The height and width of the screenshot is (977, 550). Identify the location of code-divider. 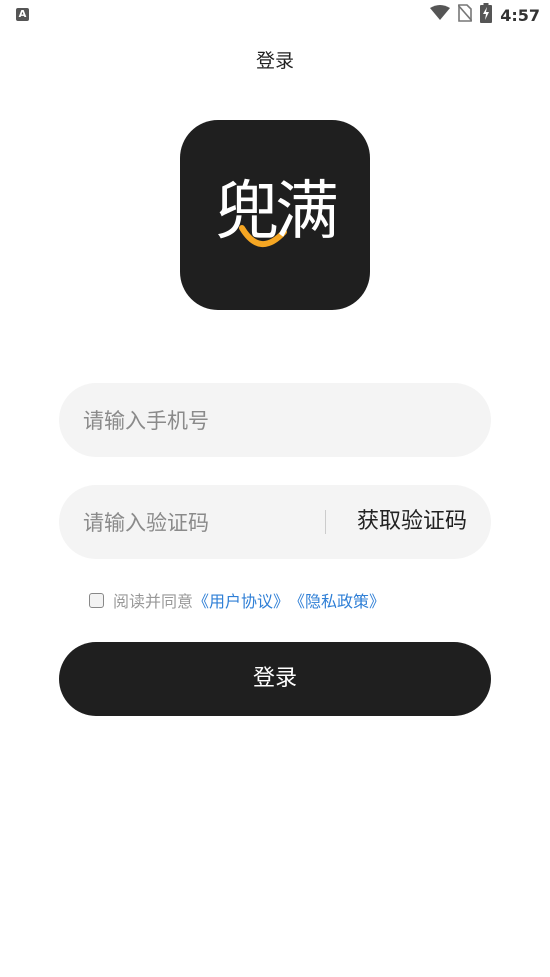
(325, 522).